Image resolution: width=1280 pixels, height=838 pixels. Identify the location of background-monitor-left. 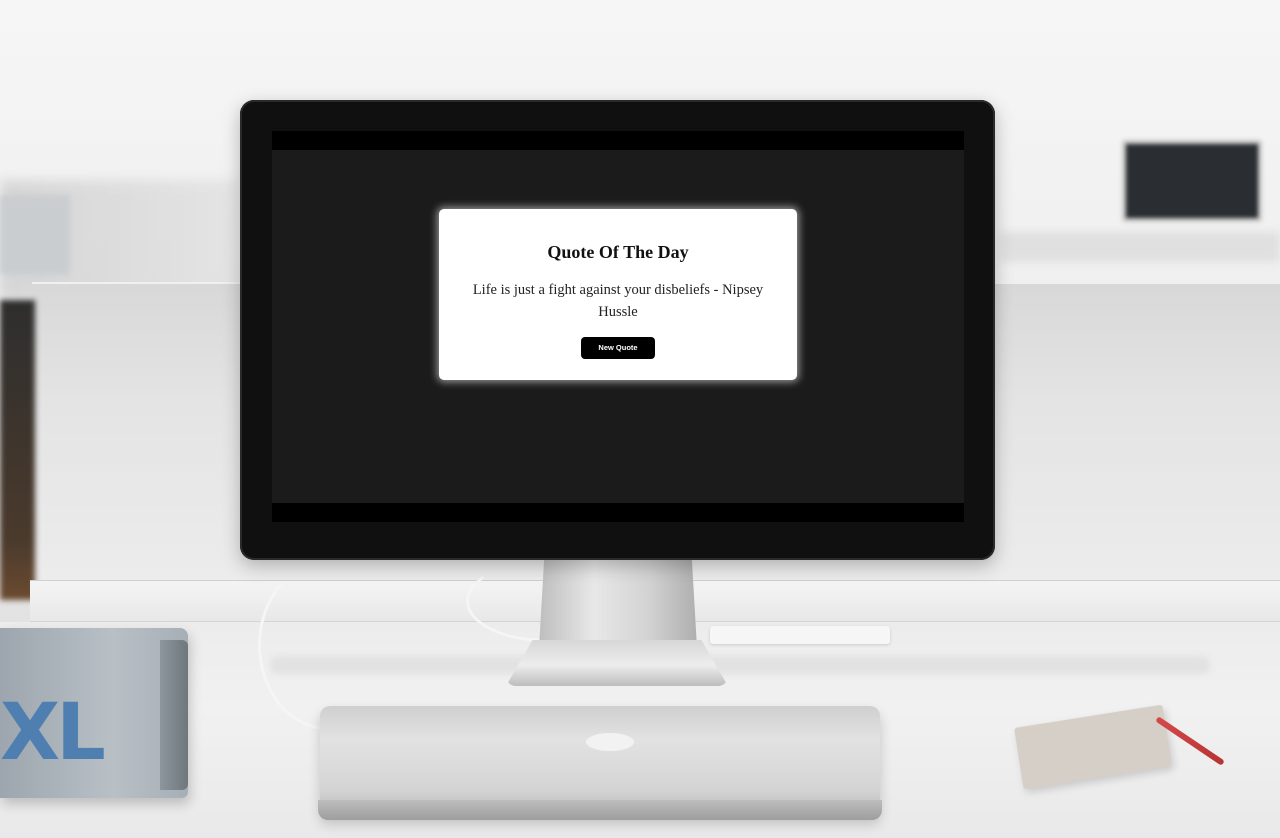
(35, 235).